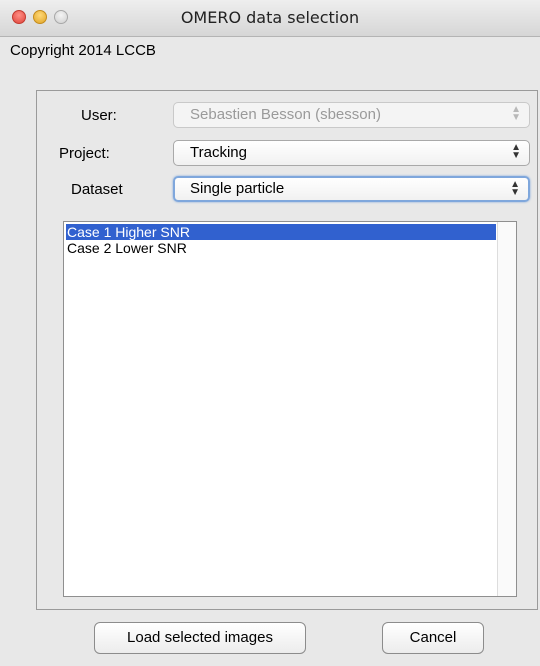 The image size is (540, 666). I want to click on dataset-select-value: Single particle, so click(237, 188).